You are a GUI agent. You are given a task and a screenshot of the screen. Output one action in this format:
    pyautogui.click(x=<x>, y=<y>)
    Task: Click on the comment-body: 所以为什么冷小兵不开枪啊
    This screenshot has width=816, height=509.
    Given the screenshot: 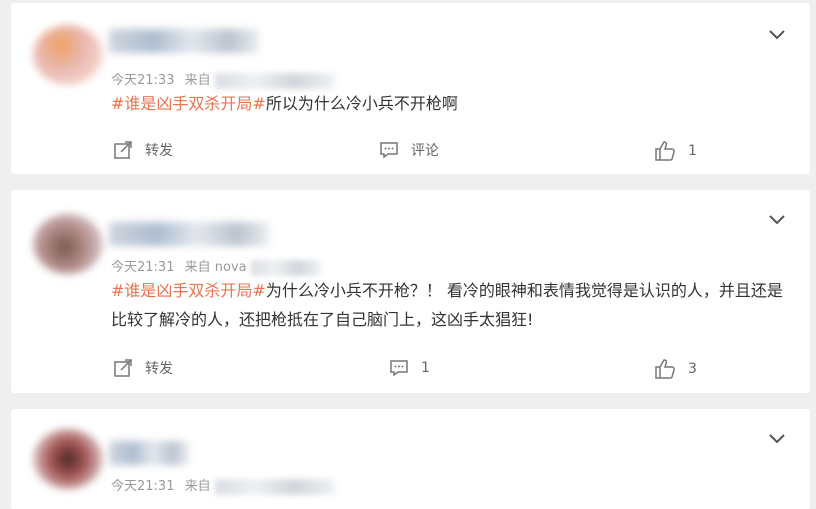 What is the action you would take?
    pyautogui.click(x=361, y=103)
    